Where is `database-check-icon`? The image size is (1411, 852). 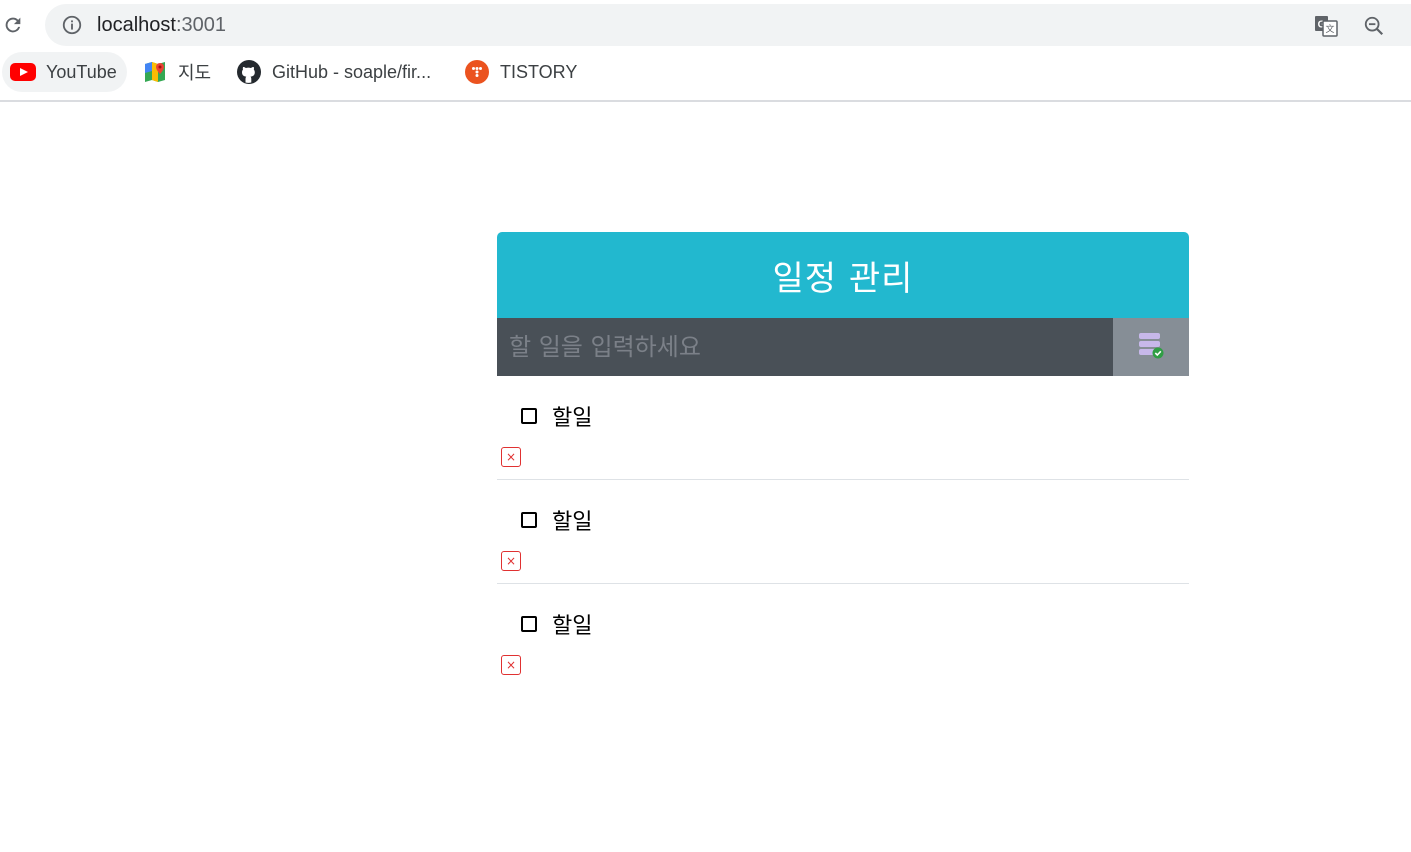
database-check-icon is located at coordinates (1151, 347).